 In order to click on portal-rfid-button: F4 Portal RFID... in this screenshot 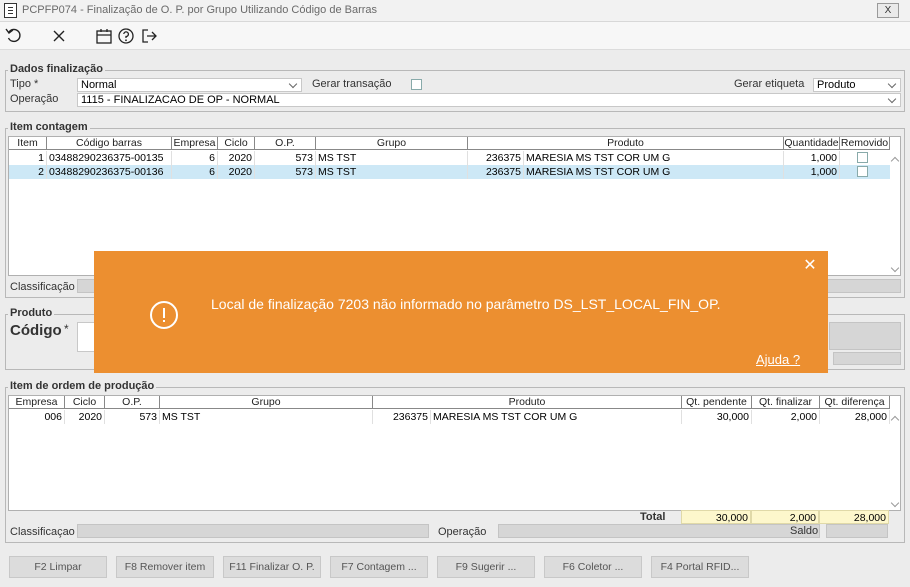, I will do `click(700, 567)`.